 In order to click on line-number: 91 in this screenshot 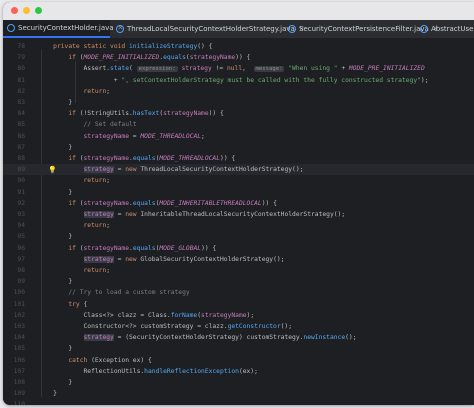, I will do `click(14, 192)`.